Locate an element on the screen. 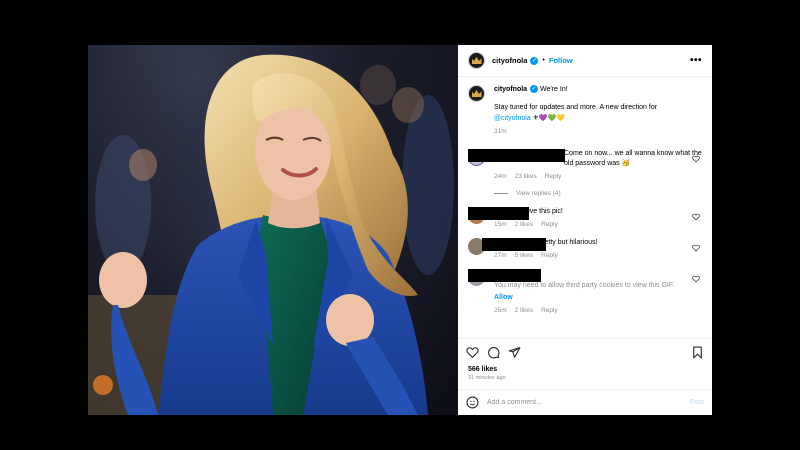 The image size is (800, 450). like-heart-icon is located at coordinates (472, 352).